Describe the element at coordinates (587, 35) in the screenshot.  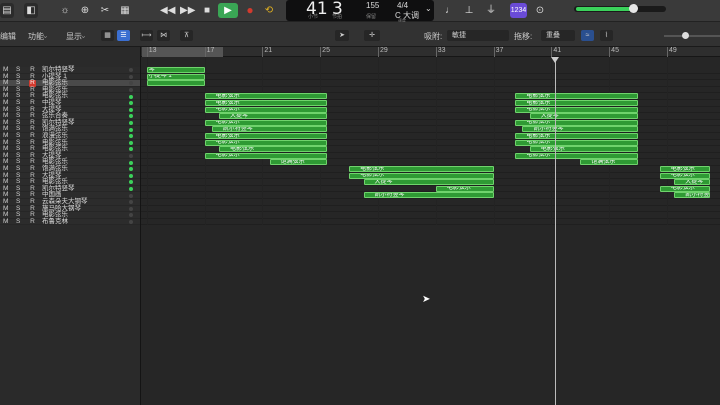
I see `waveform-icon: ≈` at that location.